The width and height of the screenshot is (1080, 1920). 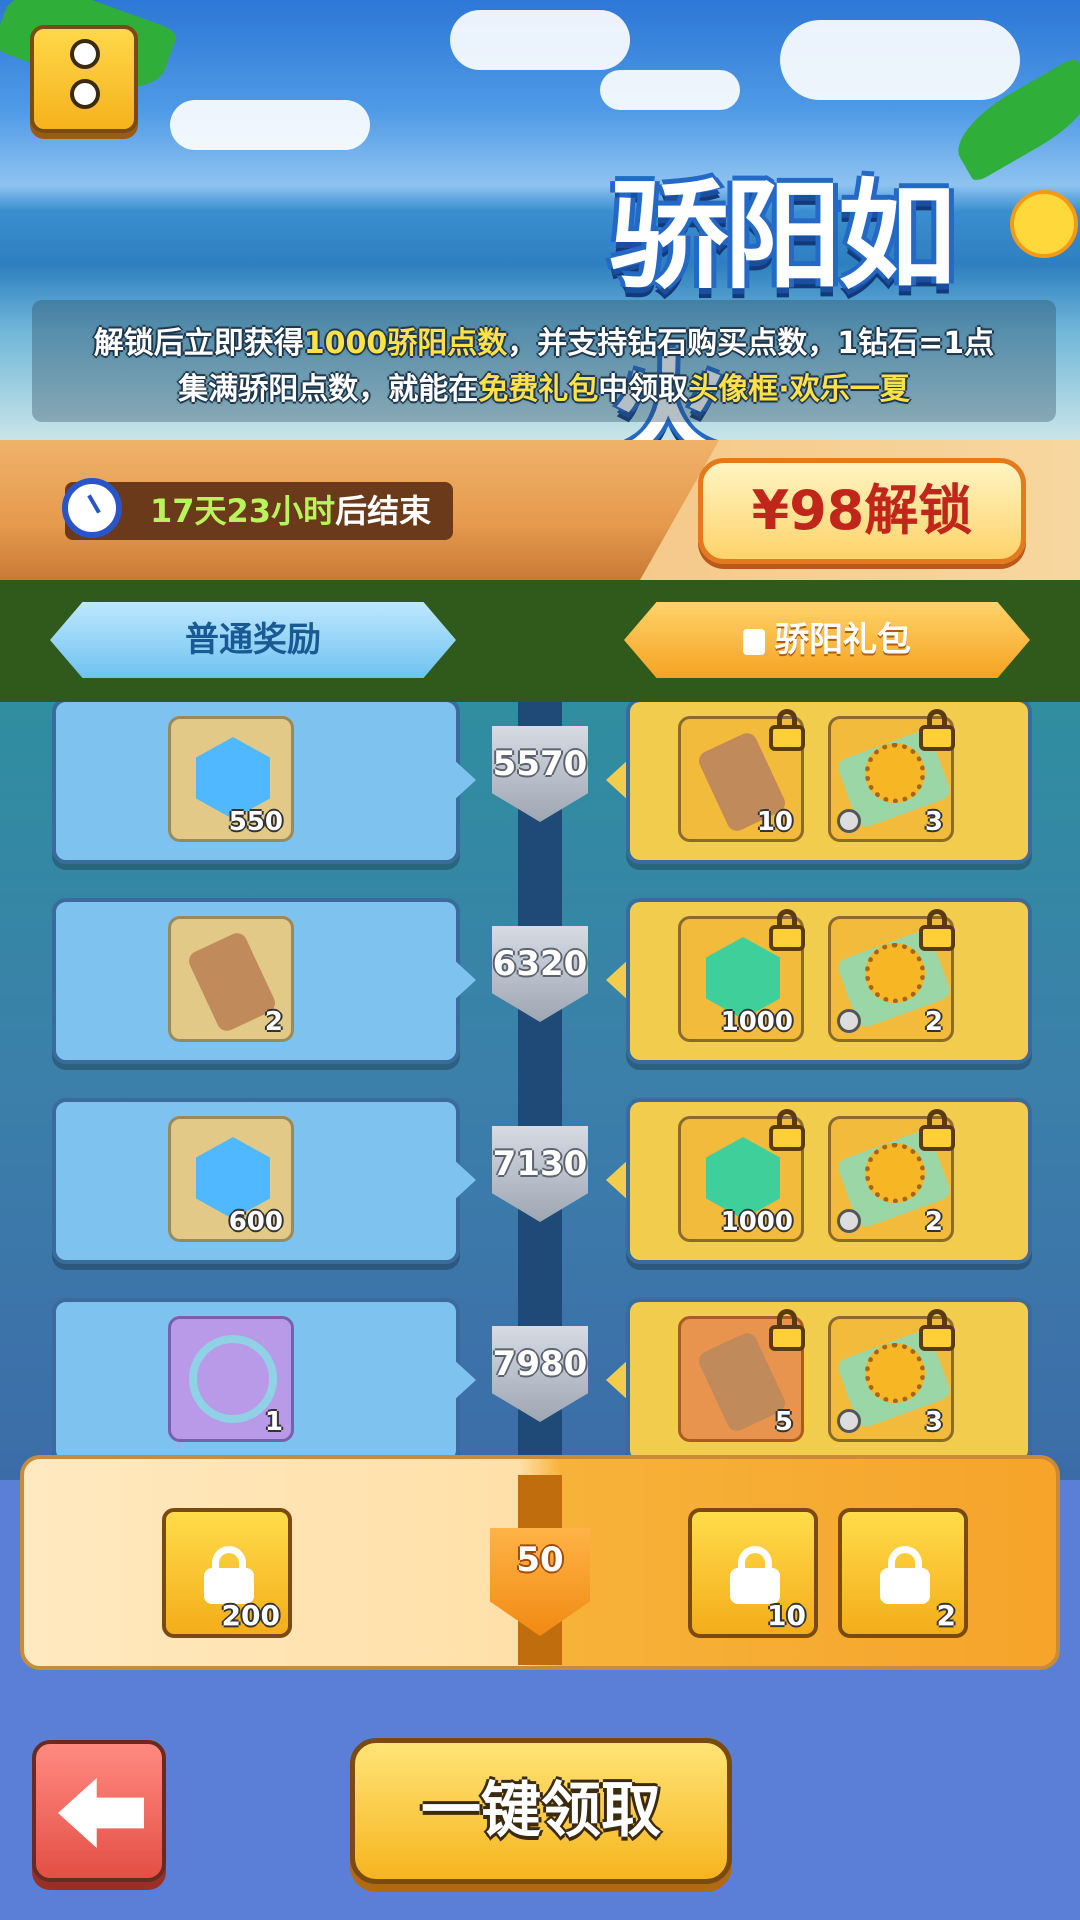 What do you see at coordinates (741, 1375) in the screenshot?
I see `premium-reward-item: 5` at bounding box center [741, 1375].